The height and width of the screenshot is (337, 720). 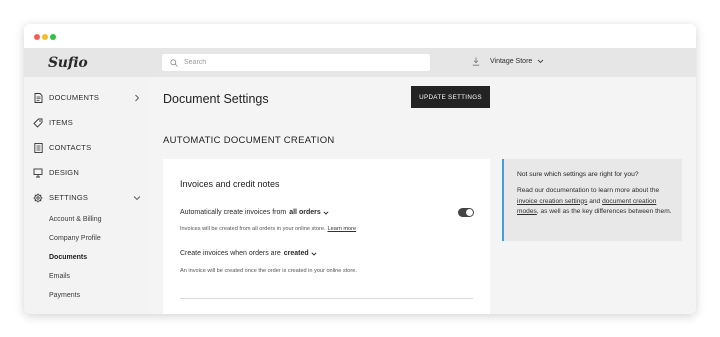 What do you see at coordinates (38, 198) in the screenshot?
I see `gear-icon` at bounding box center [38, 198].